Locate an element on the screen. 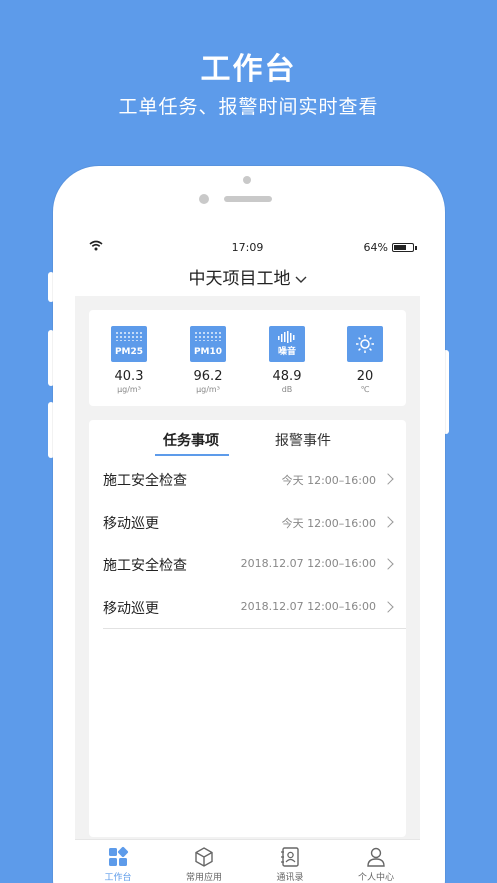 The height and width of the screenshot is (883, 497). sensor-value: 96.2 is located at coordinates (208, 376).